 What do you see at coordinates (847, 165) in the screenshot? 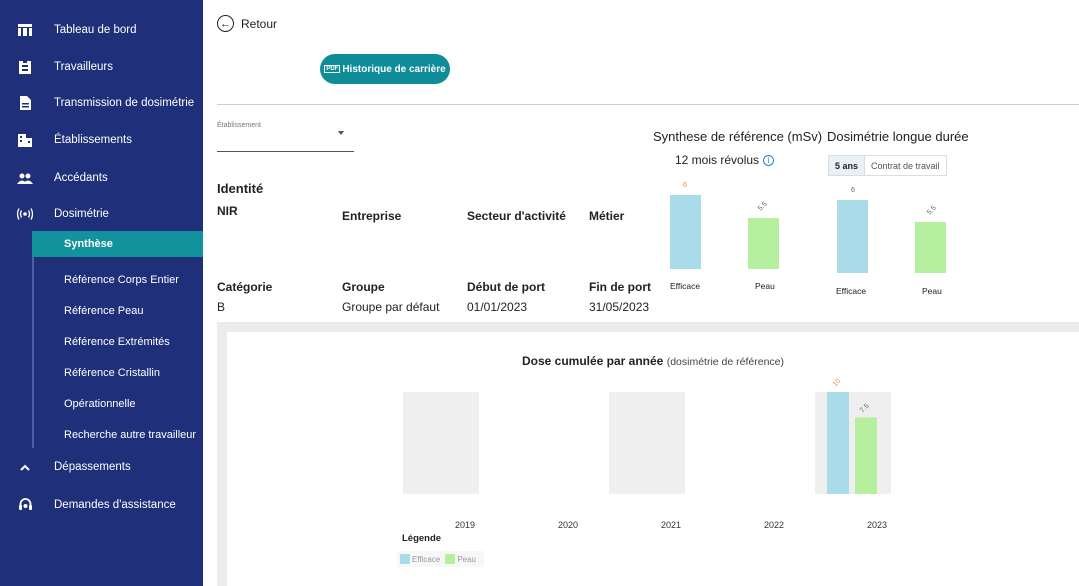
I see `toggle-5-ans: 5 ans` at bounding box center [847, 165].